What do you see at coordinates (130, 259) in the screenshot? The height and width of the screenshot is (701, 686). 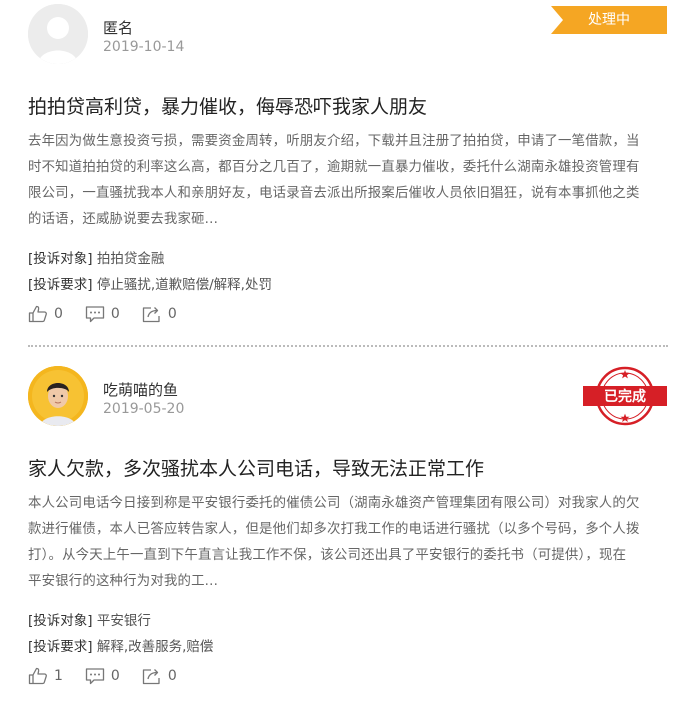 I see `target-value: 拍拍贷金融` at bounding box center [130, 259].